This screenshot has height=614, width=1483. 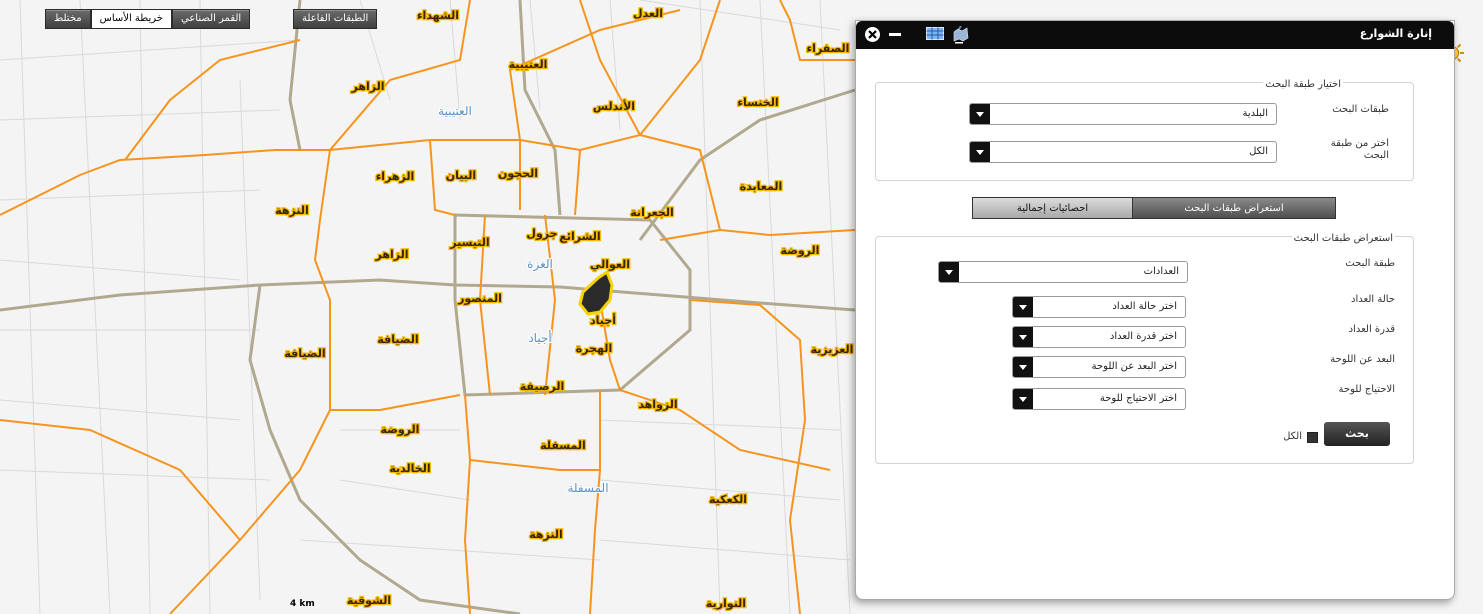 What do you see at coordinates (1360, 109) in the screenshot?
I see `search-layers-label: طبقات البحث` at bounding box center [1360, 109].